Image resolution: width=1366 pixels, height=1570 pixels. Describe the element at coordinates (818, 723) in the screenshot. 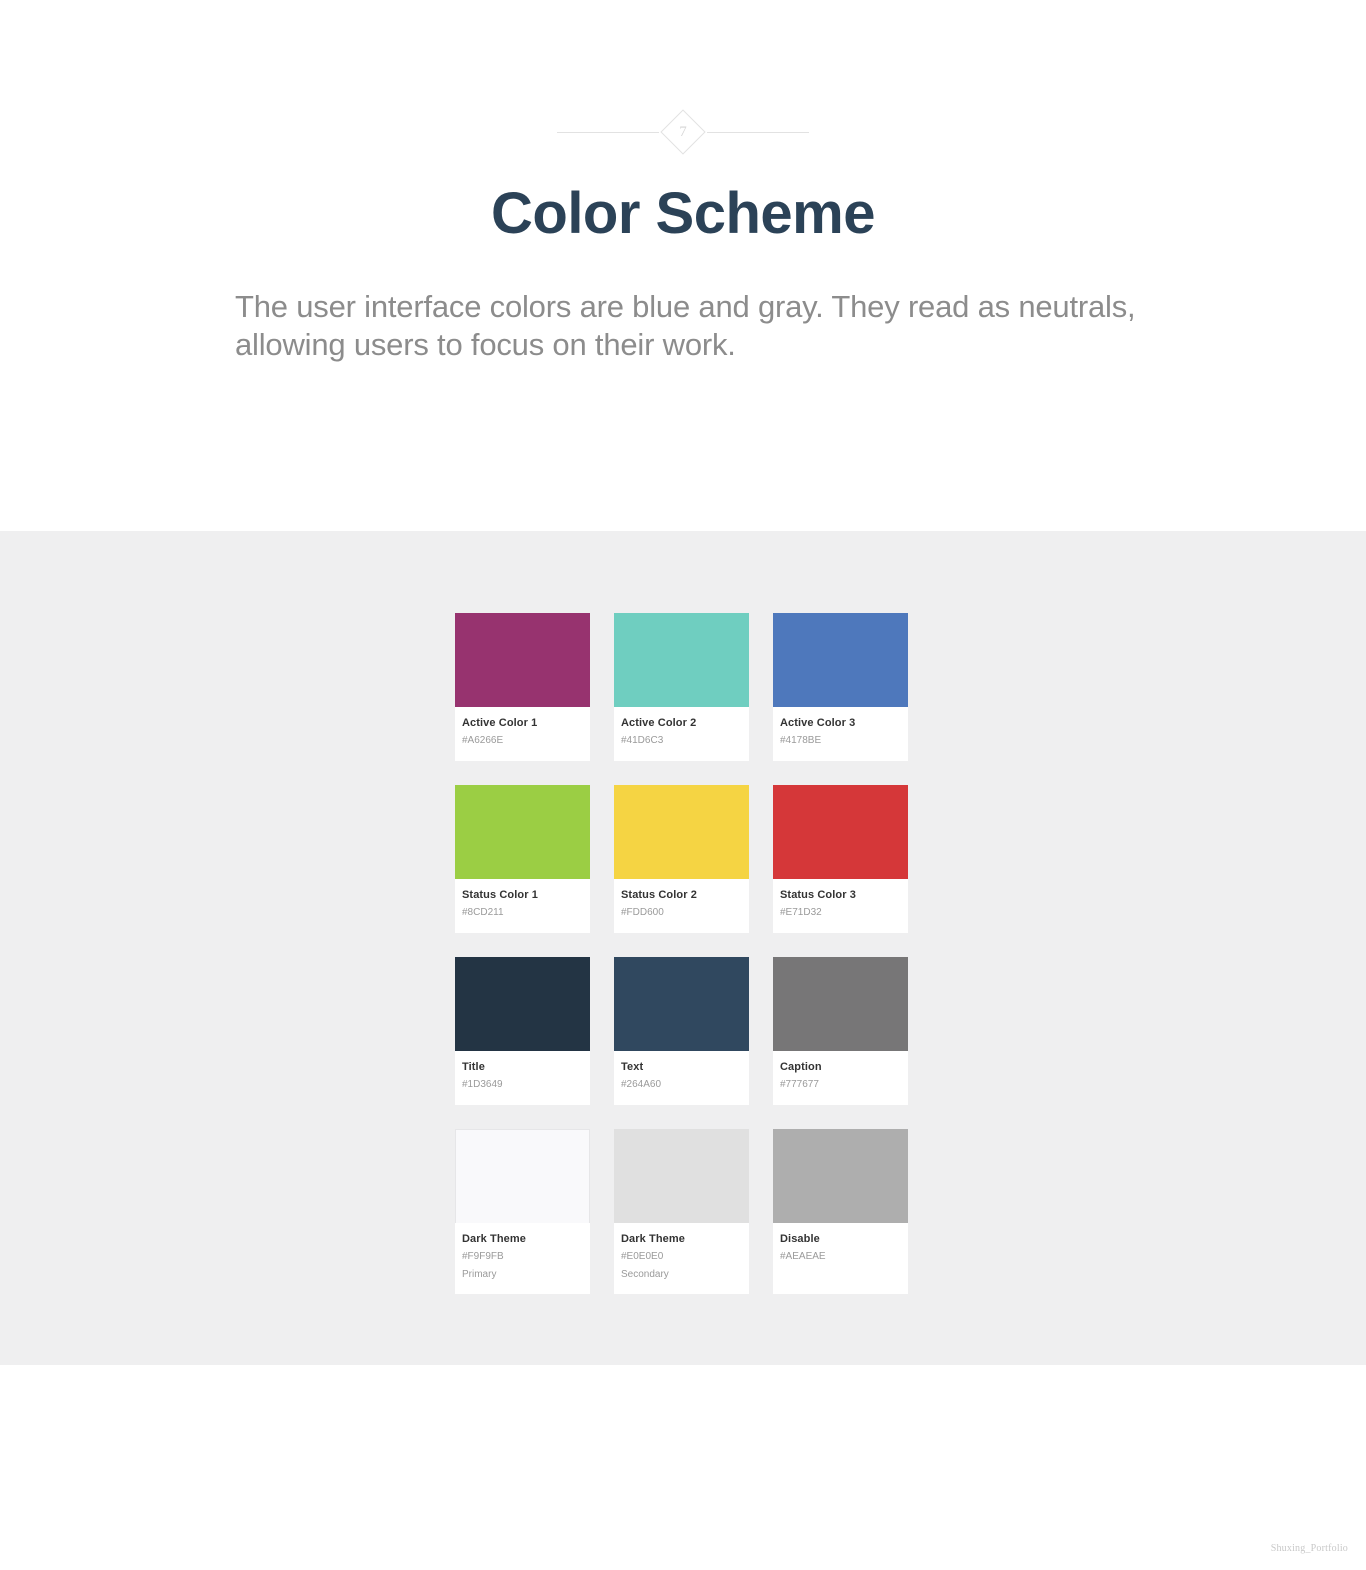

I see `color-swatch-name: Active Color 3` at that location.